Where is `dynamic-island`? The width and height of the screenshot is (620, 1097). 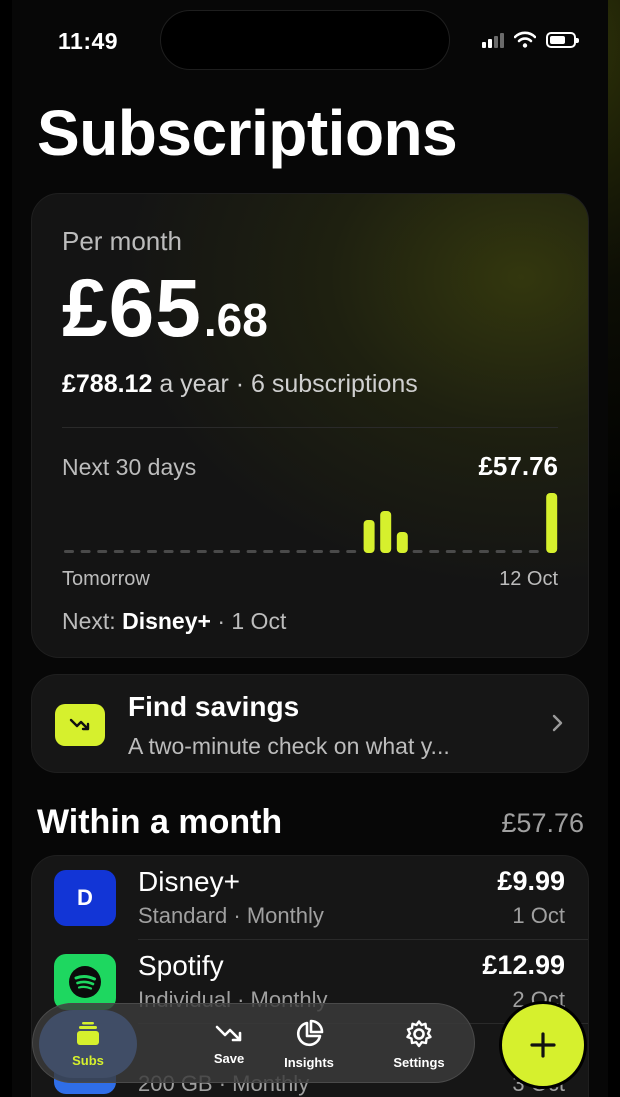 dynamic-island is located at coordinates (305, 40).